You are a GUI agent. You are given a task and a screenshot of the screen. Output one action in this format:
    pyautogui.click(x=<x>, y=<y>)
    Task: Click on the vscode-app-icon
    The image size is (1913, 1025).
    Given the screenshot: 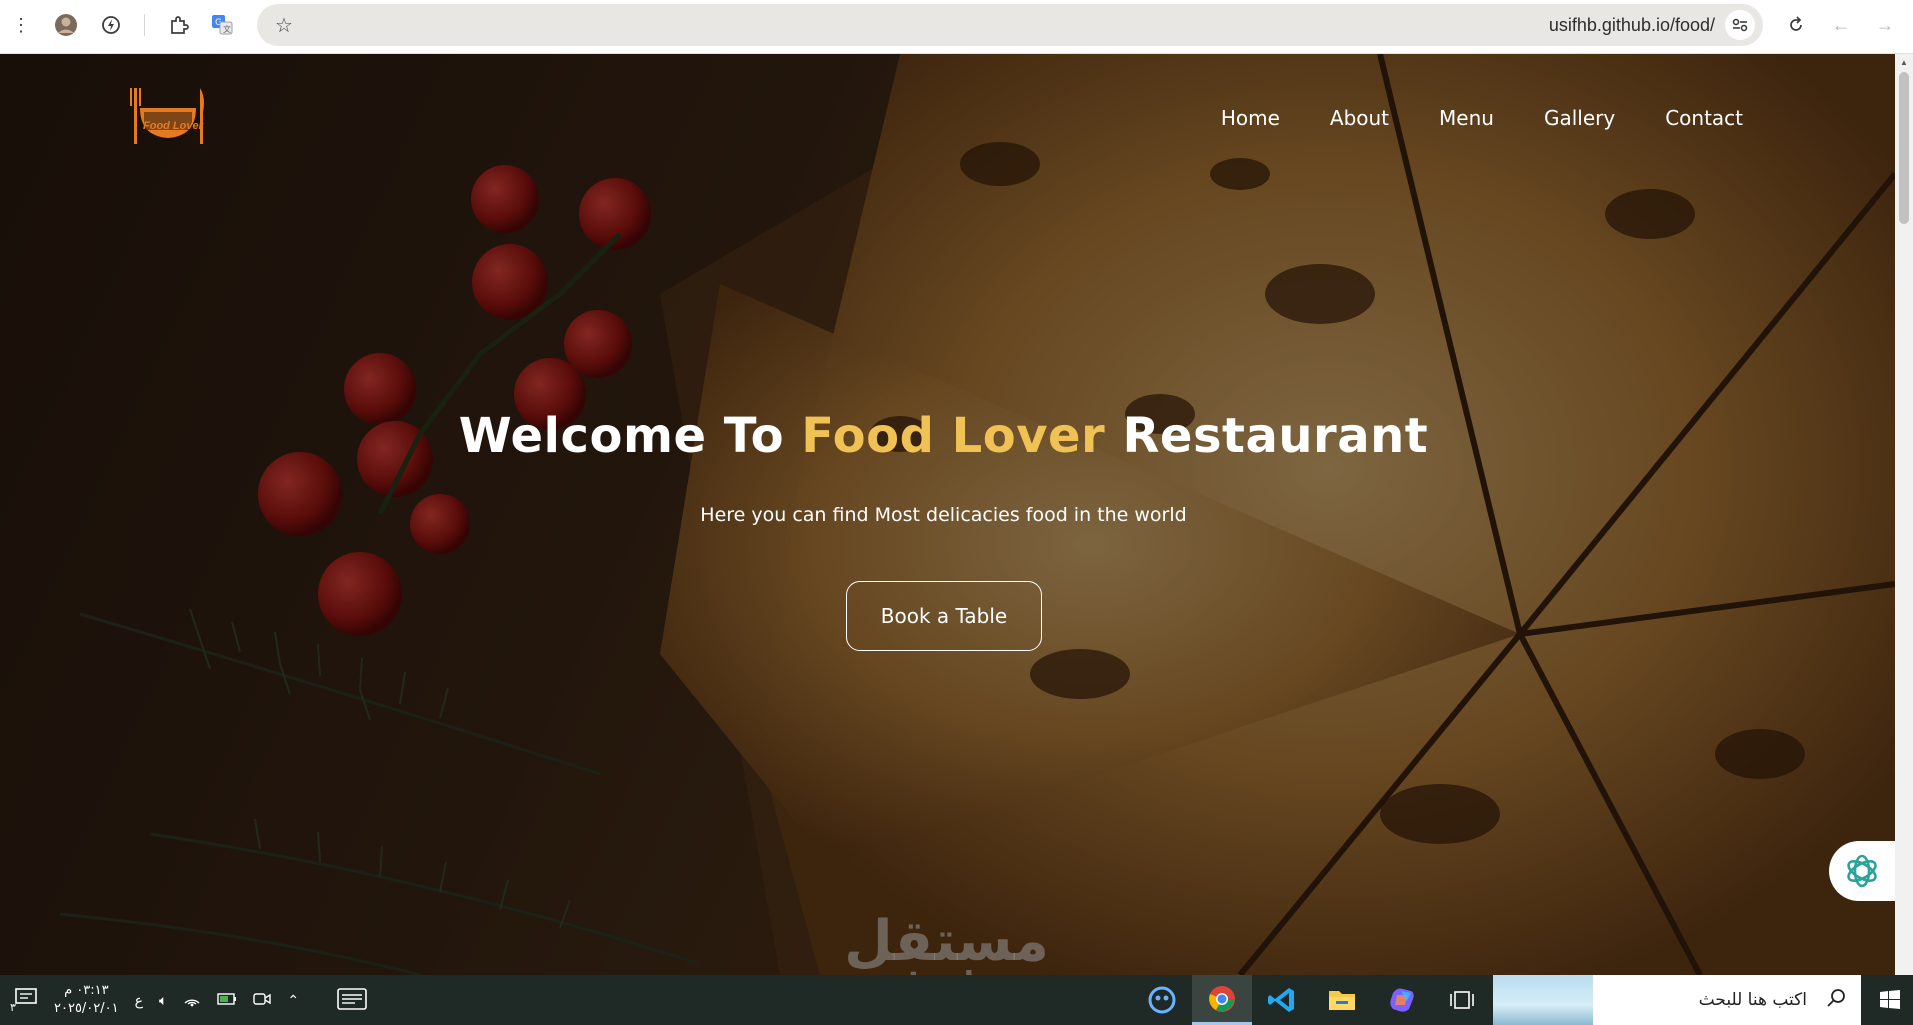 What is the action you would take?
    pyautogui.click(x=1282, y=1000)
    